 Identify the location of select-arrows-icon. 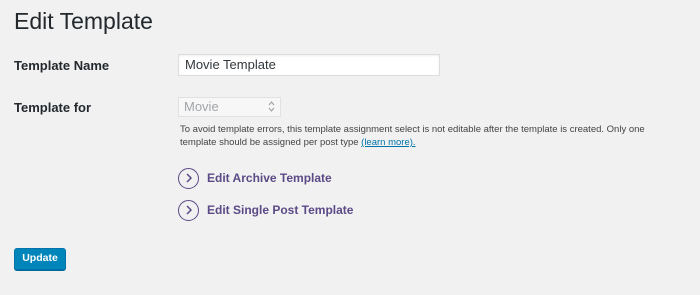
(271, 106).